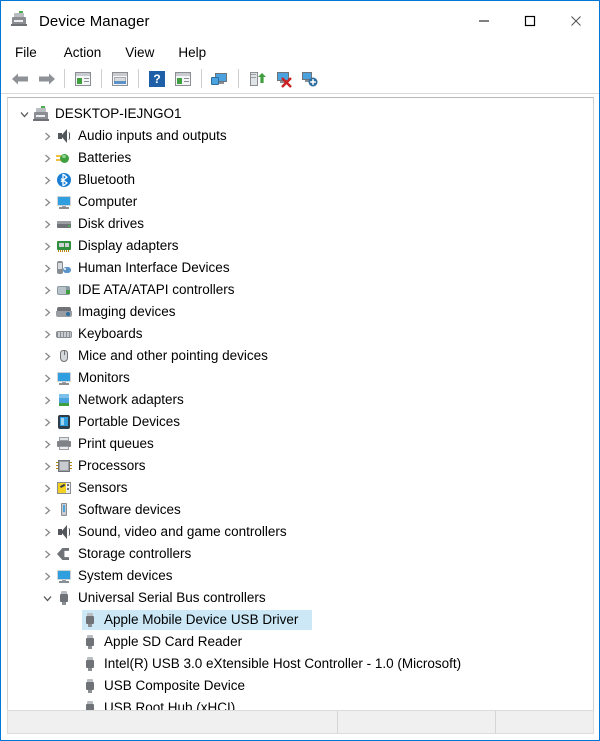 Image resolution: width=600 pixels, height=741 pixels. I want to click on tree-item-processors: Processors, so click(300, 466).